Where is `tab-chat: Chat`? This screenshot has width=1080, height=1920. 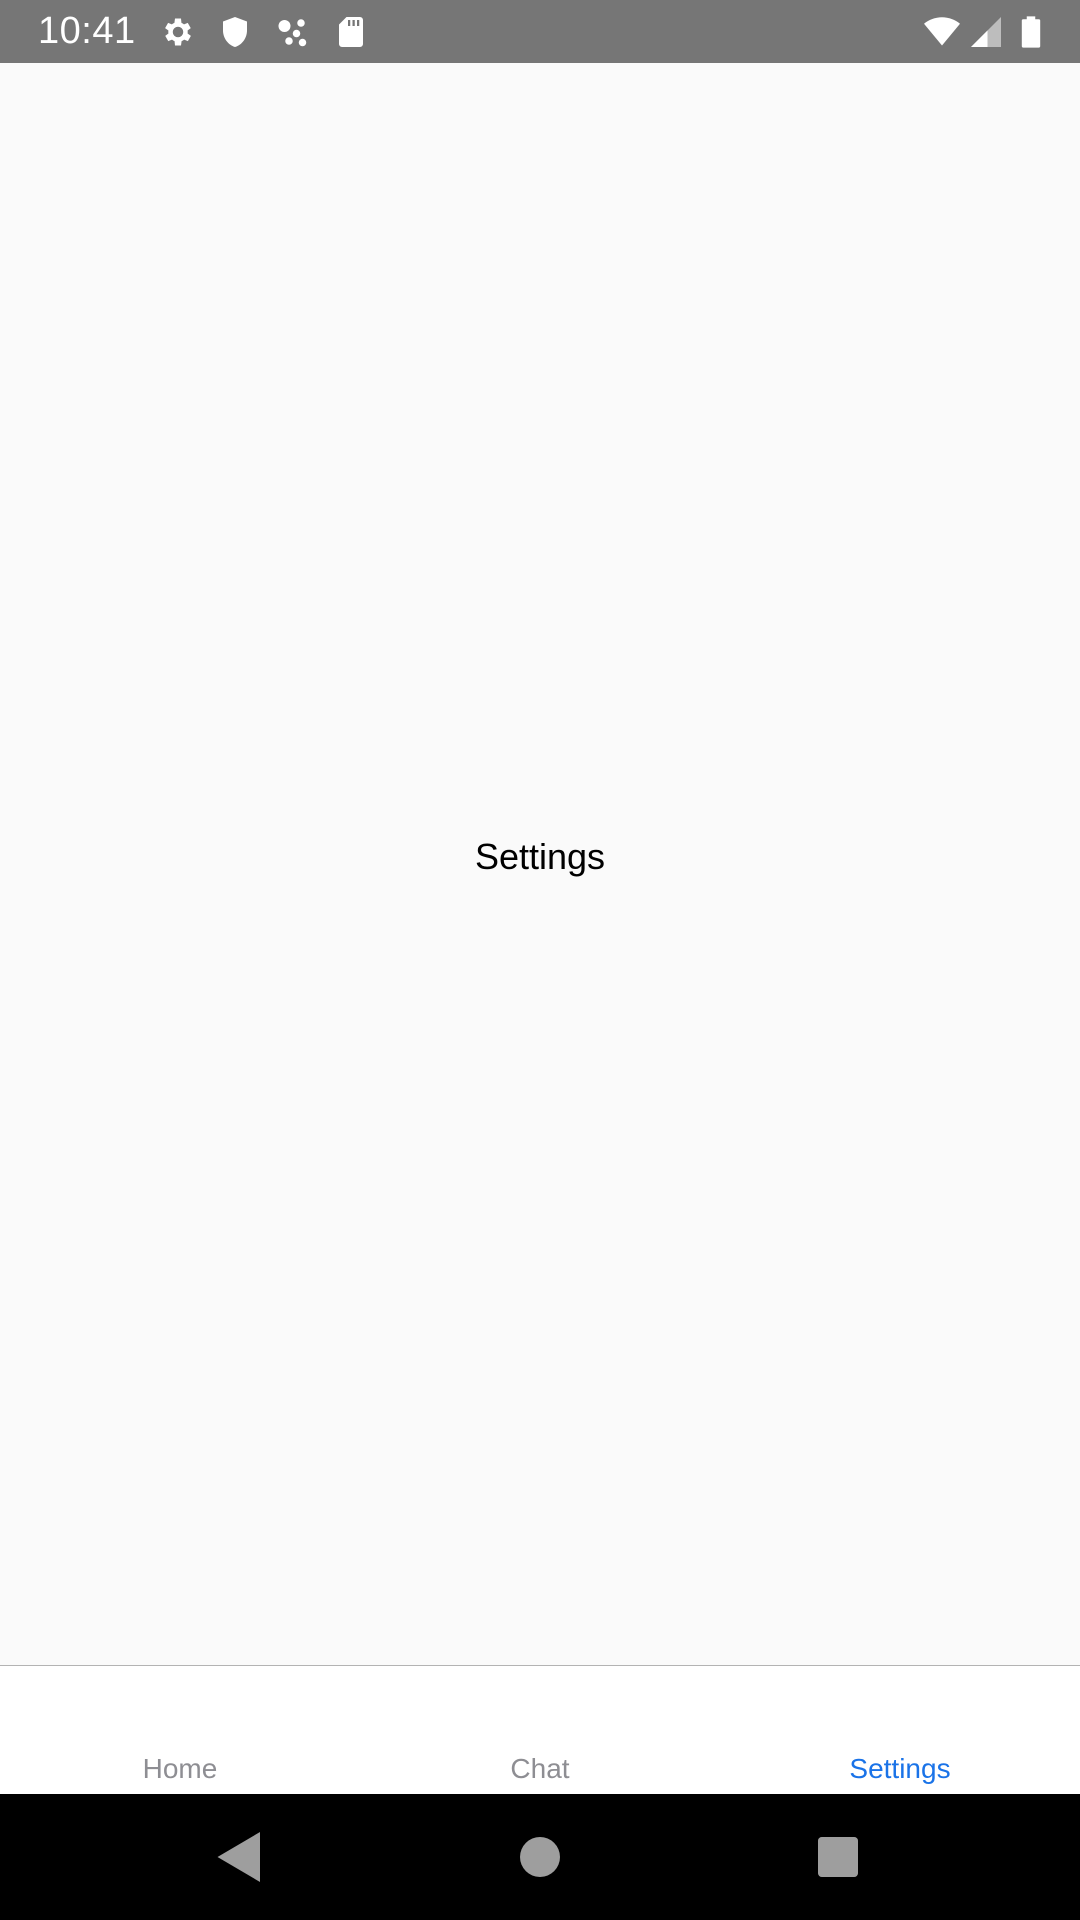
tab-chat: Chat is located at coordinates (540, 1730).